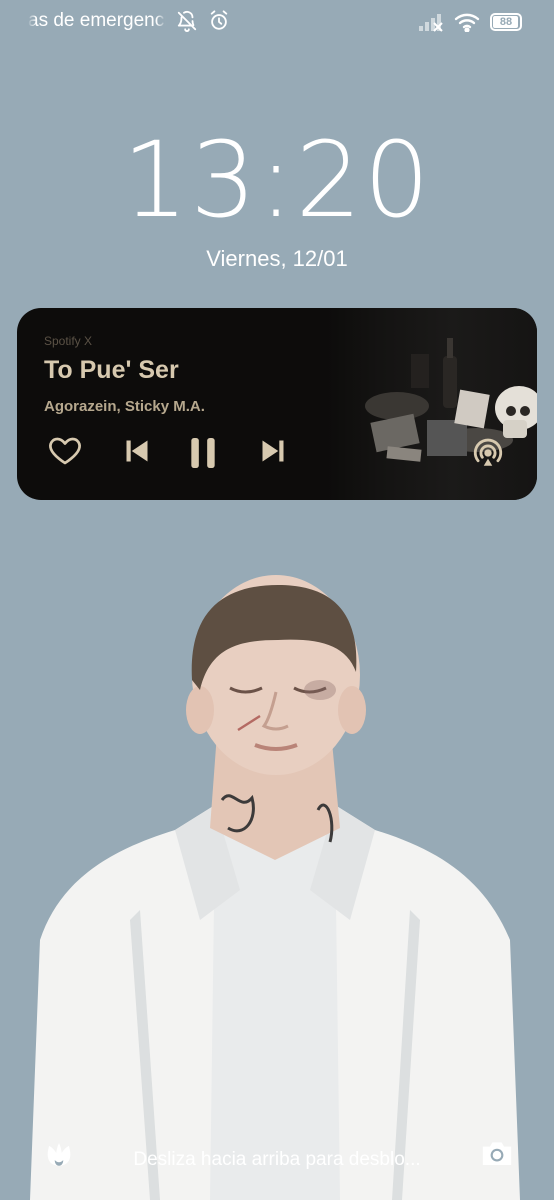 This screenshot has width=554, height=1200. I want to click on alarm-icon, so click(219, 21).